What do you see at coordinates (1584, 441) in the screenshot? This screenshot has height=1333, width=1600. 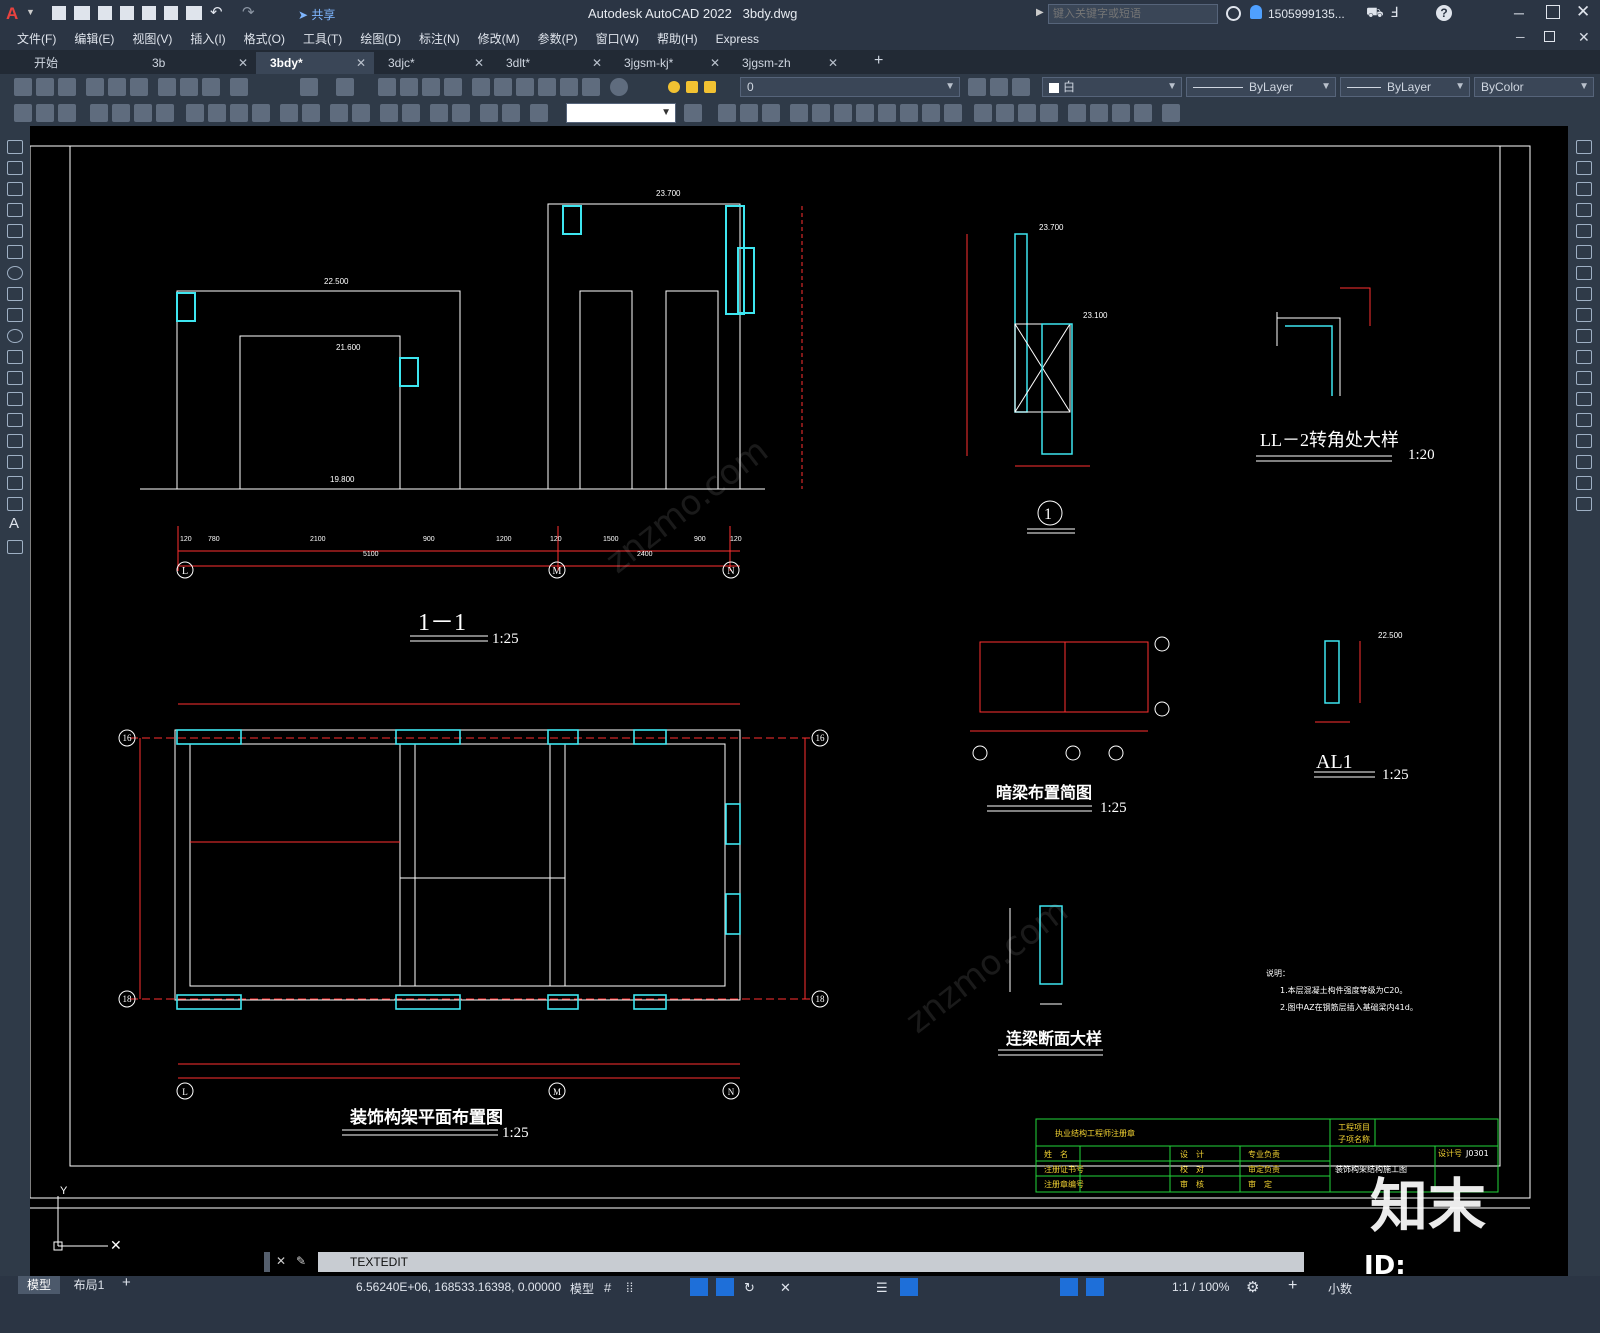 I see `chamfer-icon` at bounding box center [1584, 441].